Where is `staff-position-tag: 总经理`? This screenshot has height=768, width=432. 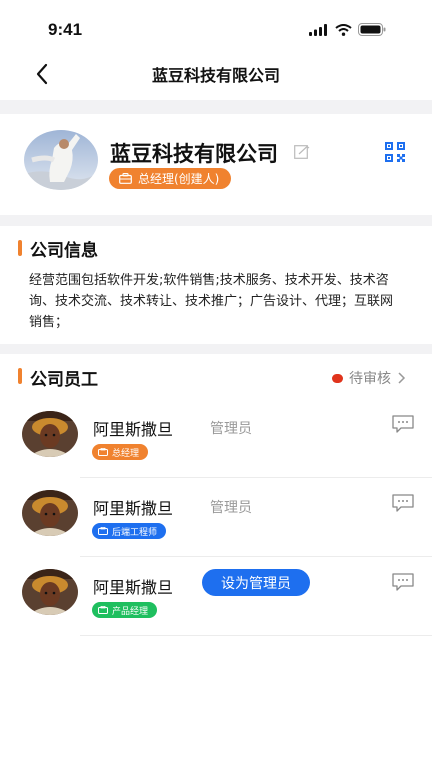
staff-position-tag: 总经理 is located at coordinates (120, 452).